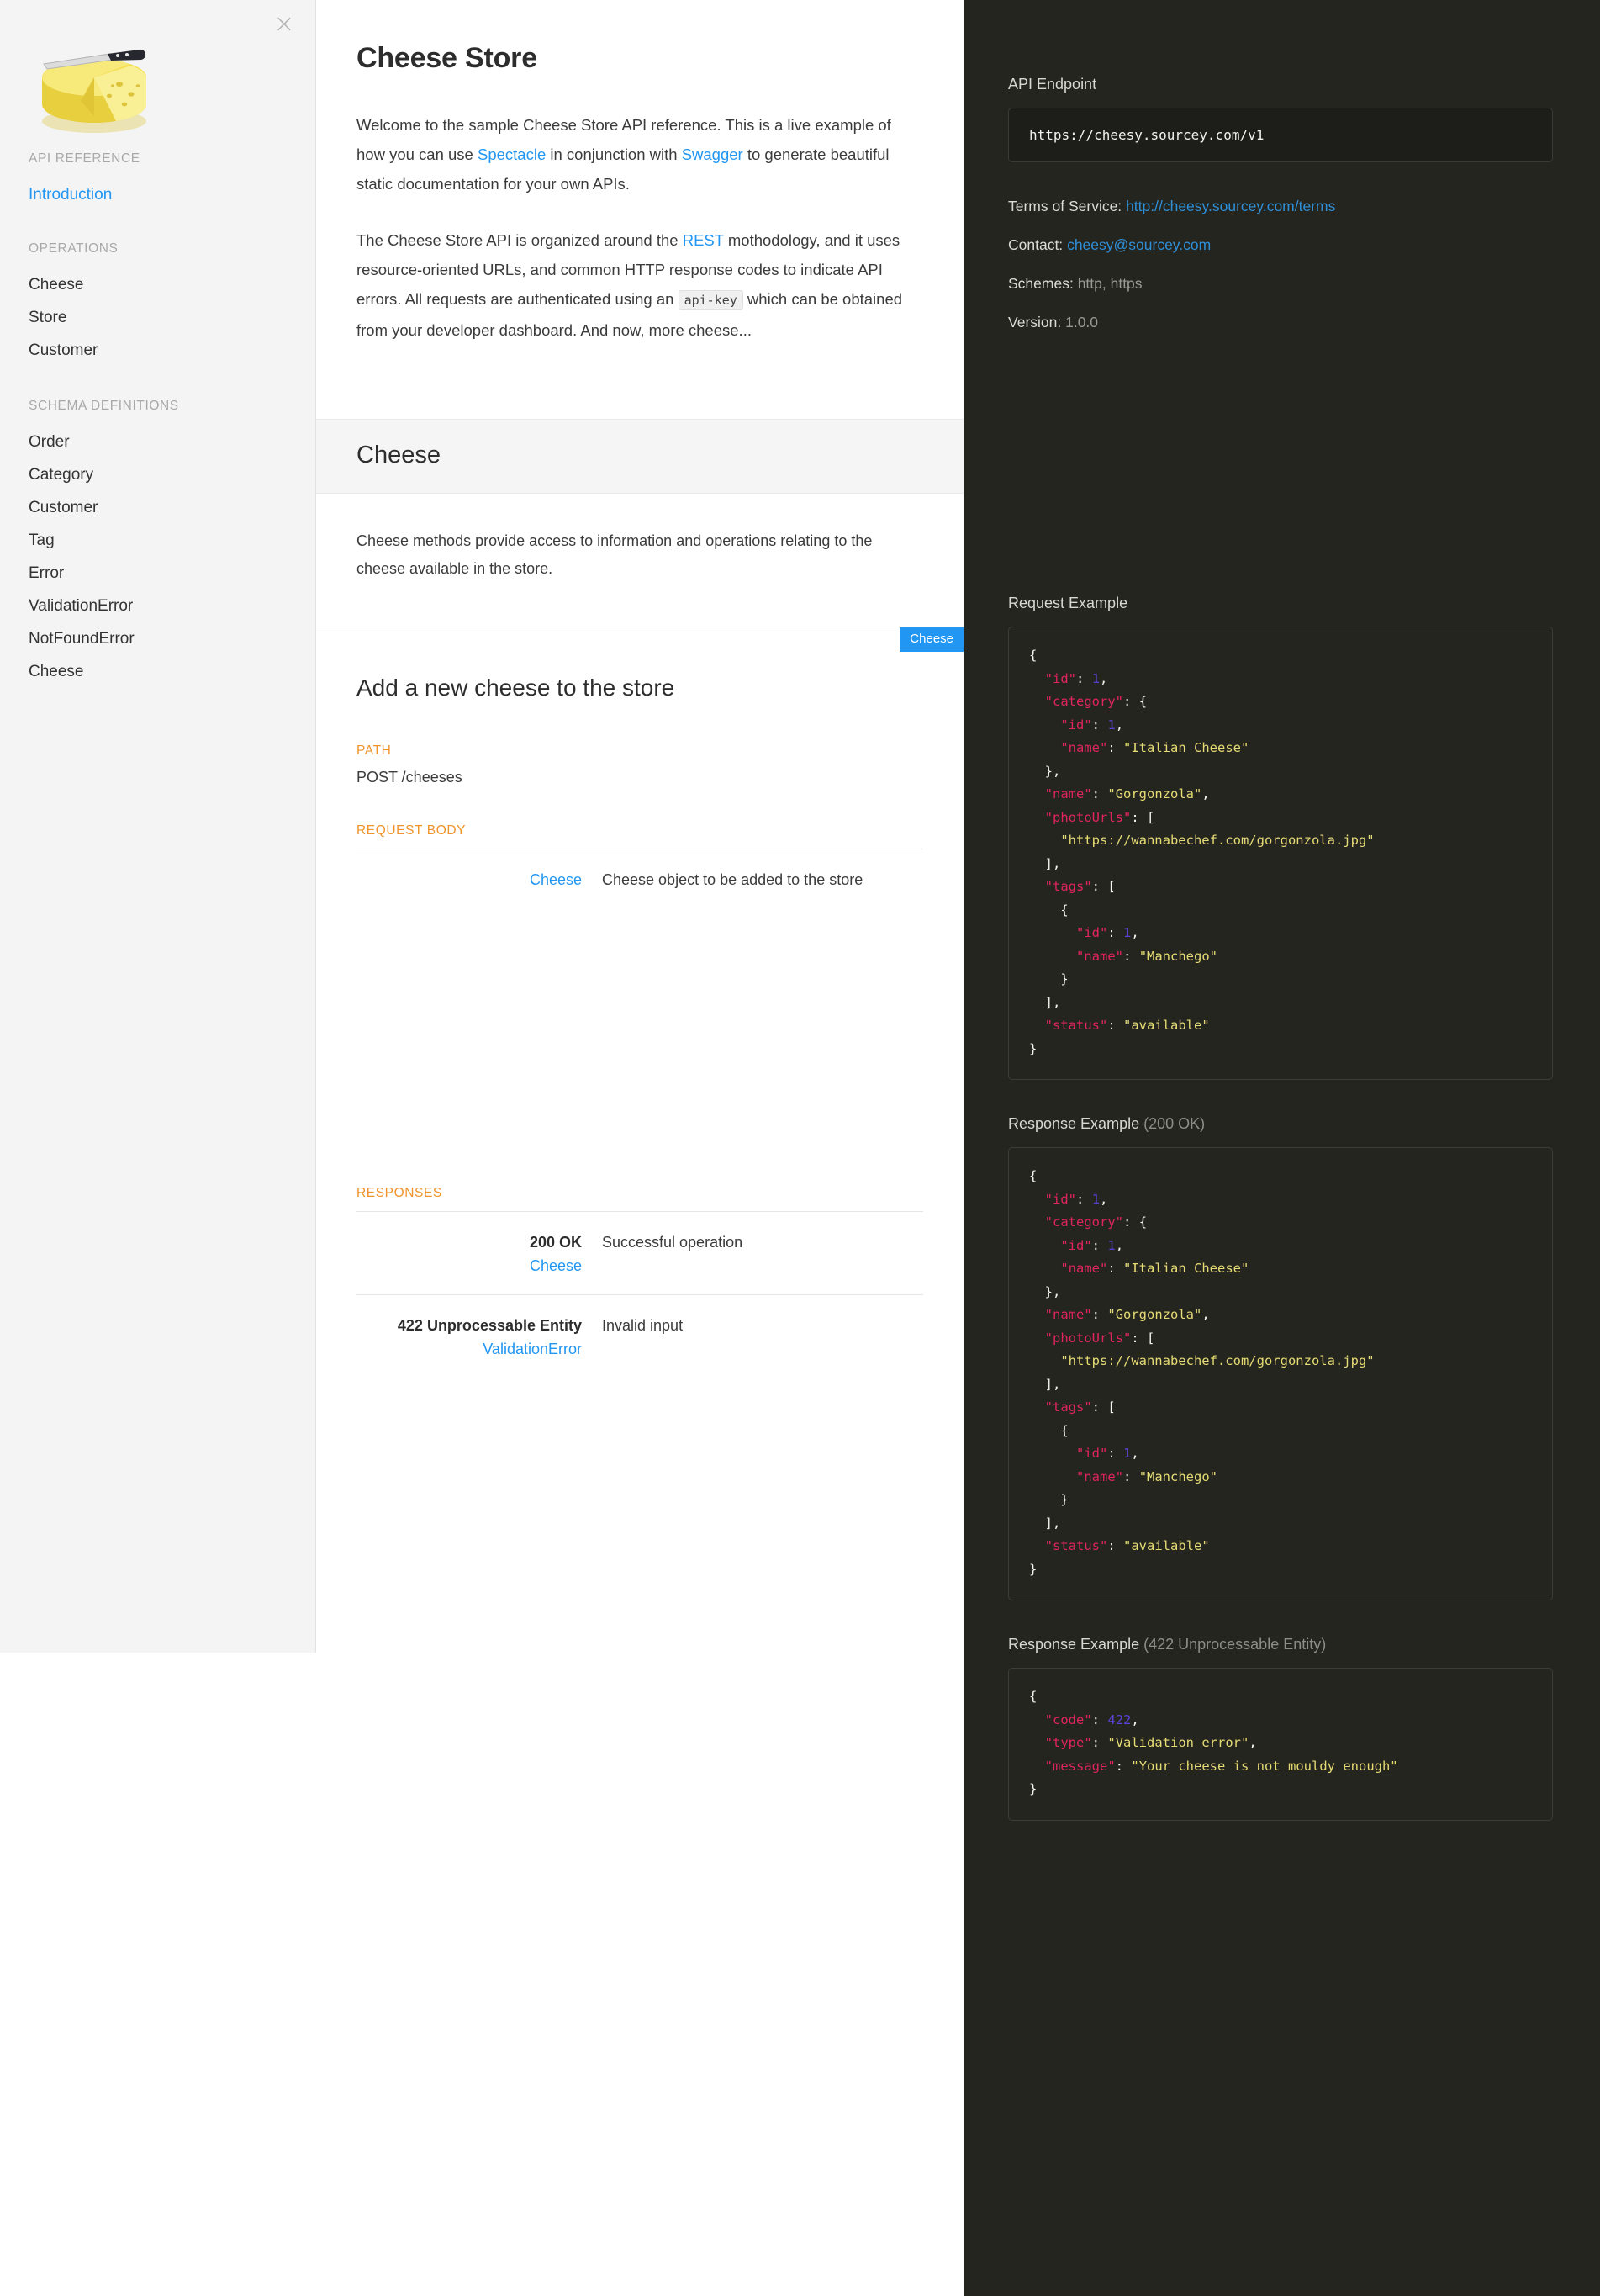 Image resolution: width=1600 pixels, height=2296 pixels. What do you see at coordinates (157, 540) in the screenshot?
I see `sidebar-item-tag: Tag` at bounding box center [157, 540].